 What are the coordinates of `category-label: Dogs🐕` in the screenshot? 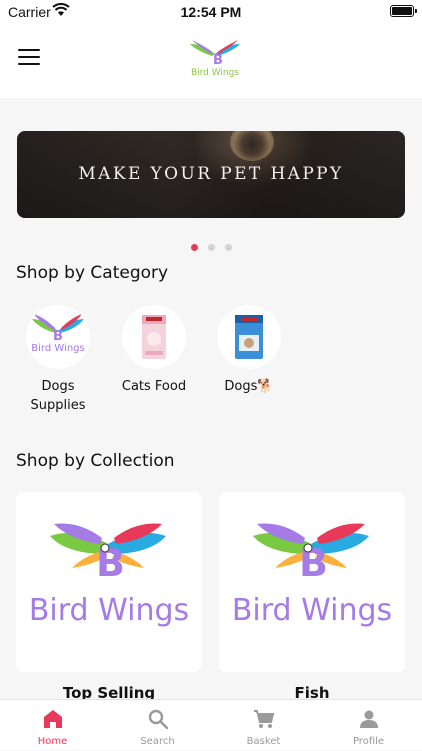 It's located at (249, 386).